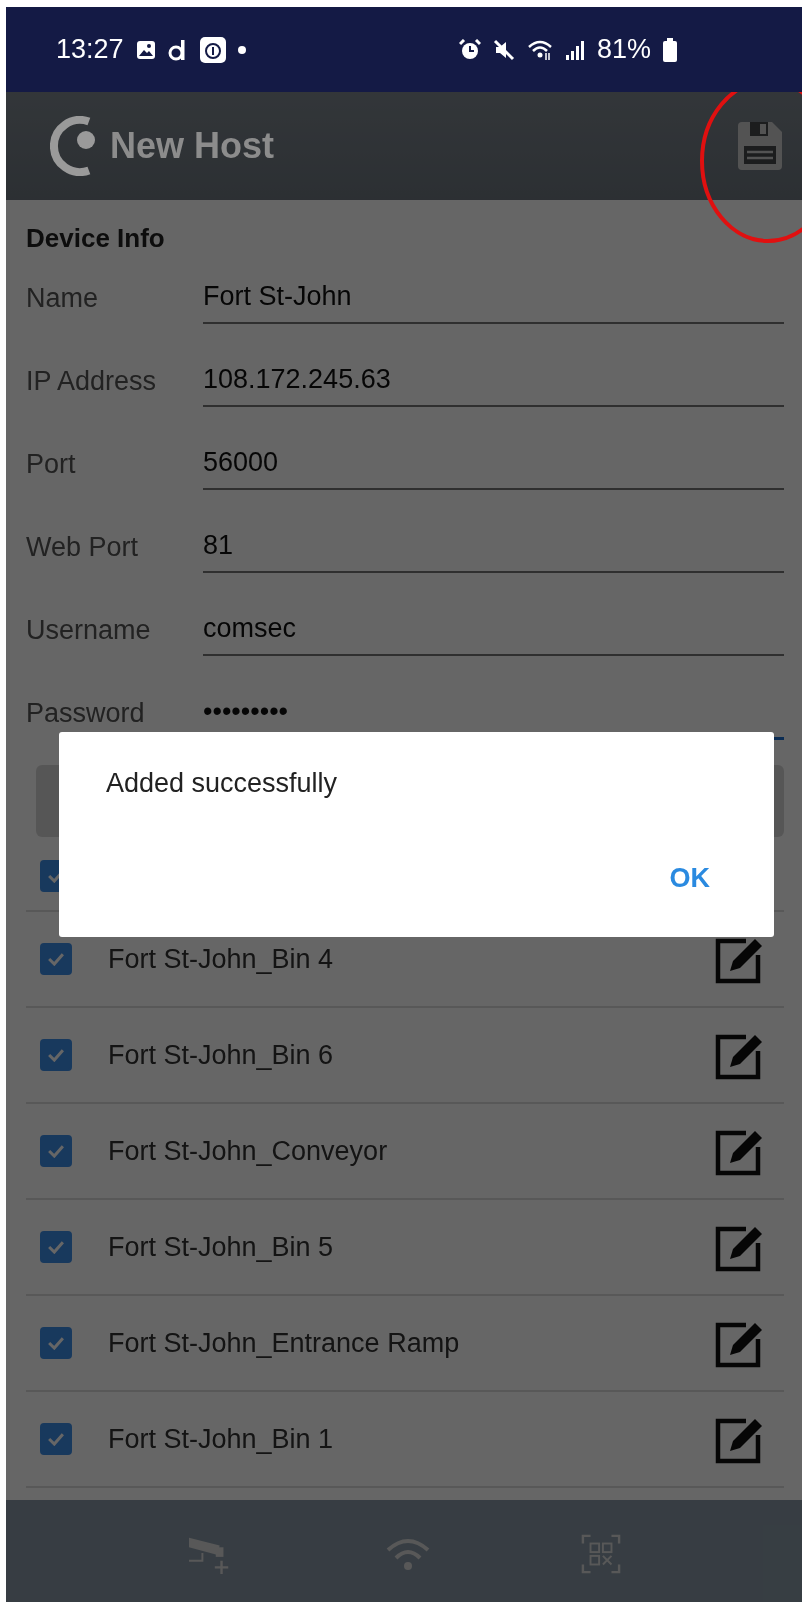 Image resolution: width=802 pixels, height=1602 pixels. Describe the element at coordinates (145, 49) in the screenshot. I see `gallery-icon` at that location.